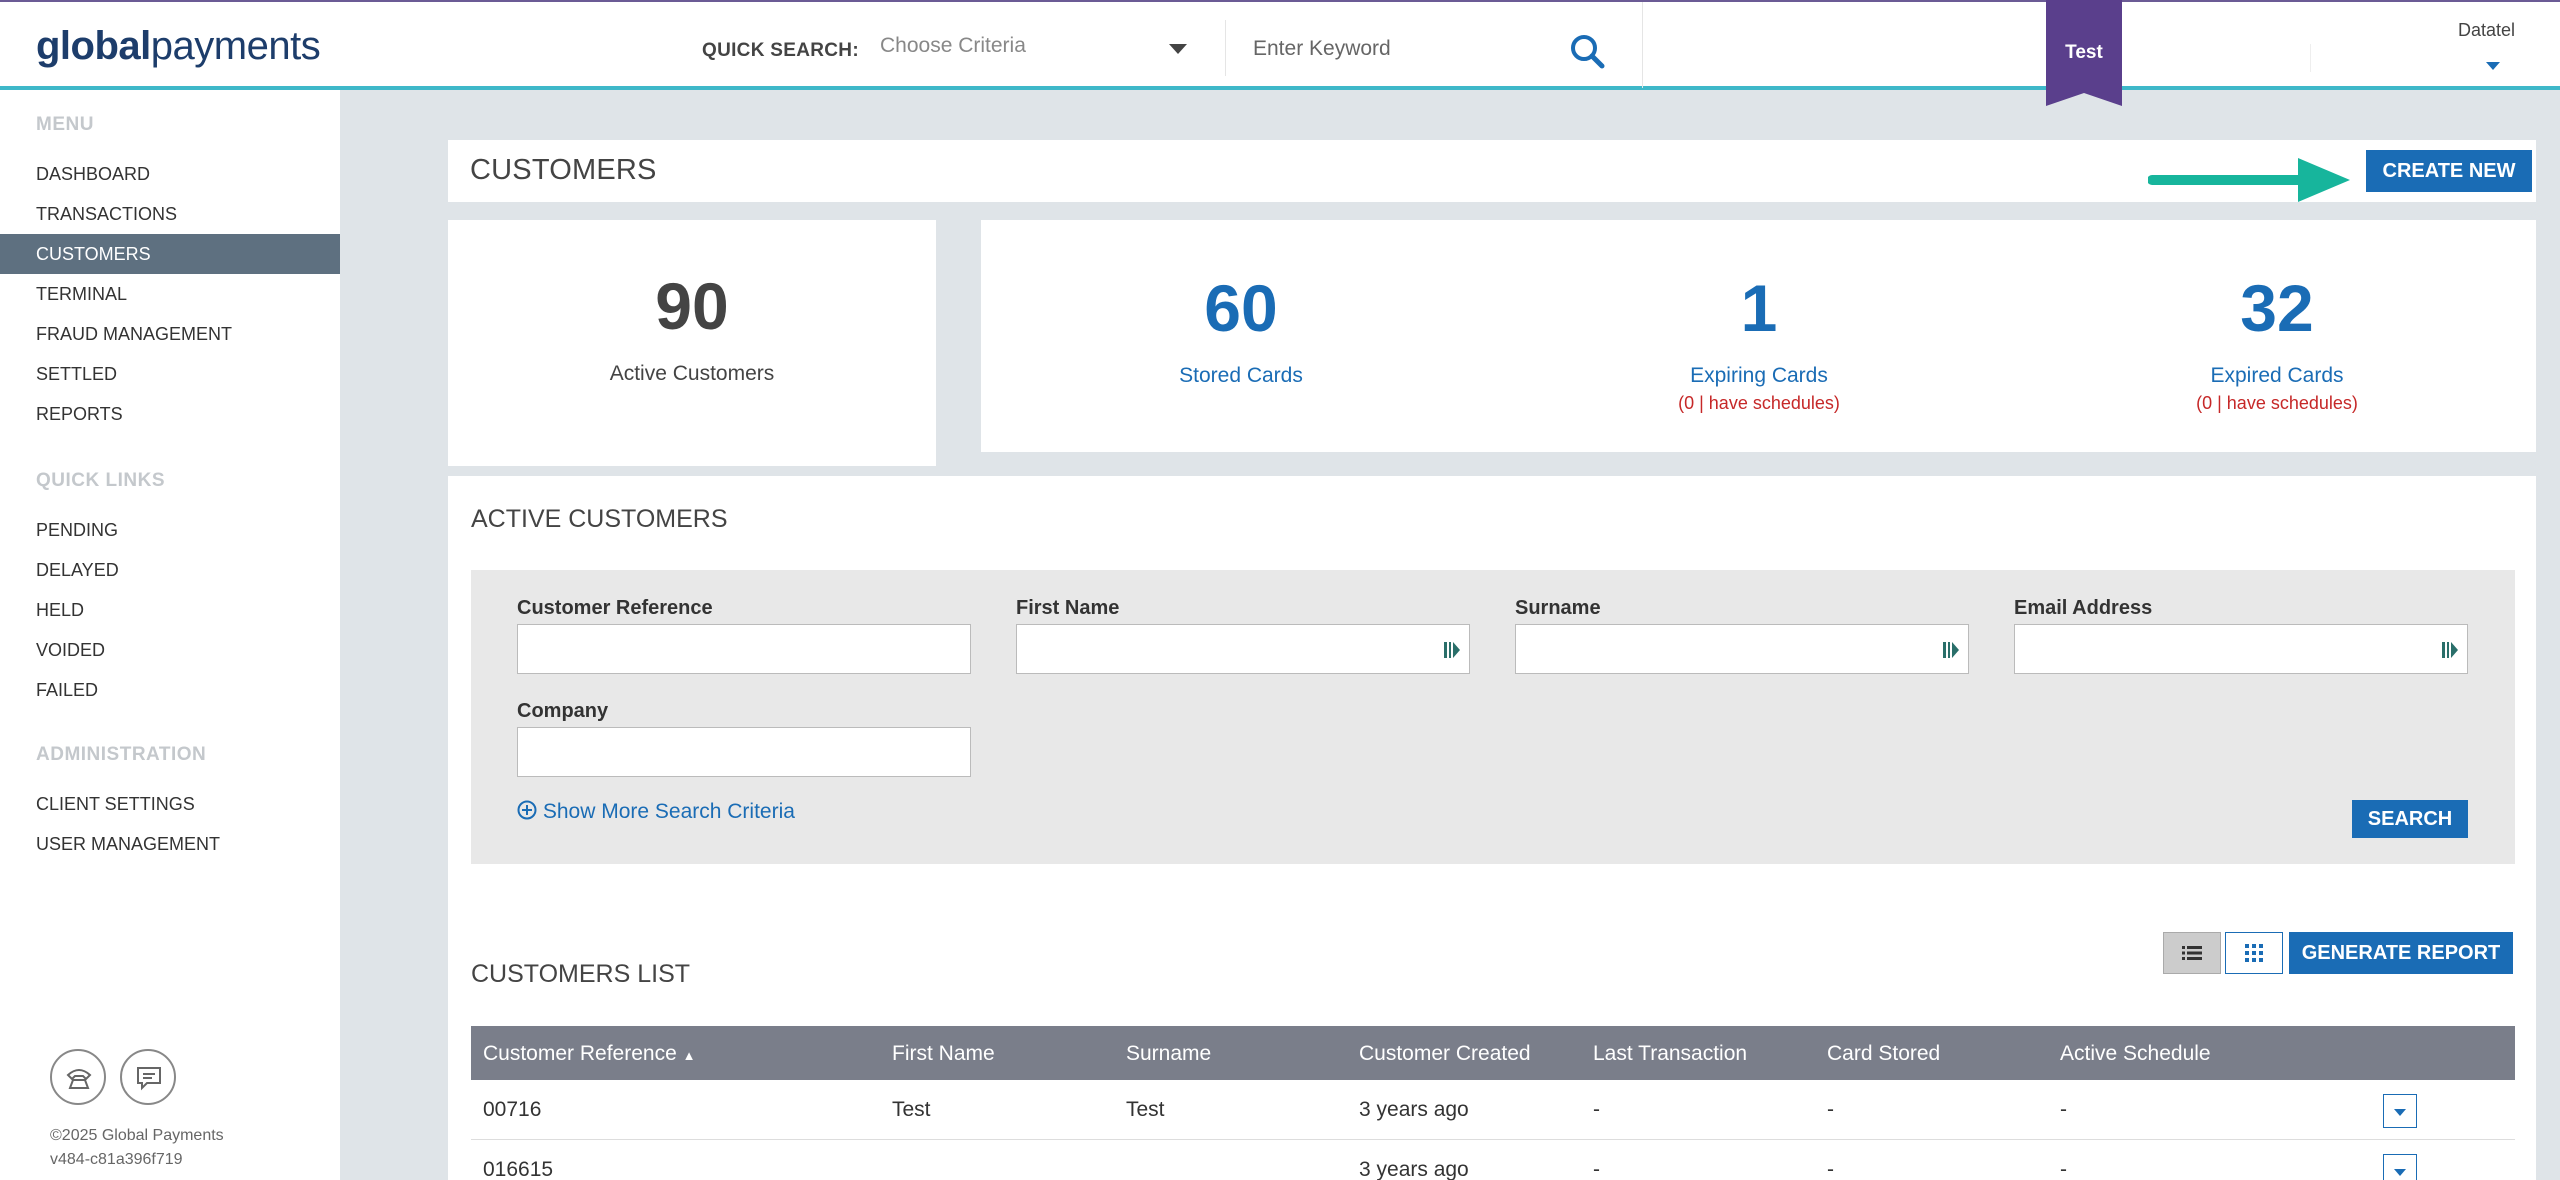 Image resolution: width=2560 pixels, height=1180 pixels. I want to click on divider, so click(1642, 45).